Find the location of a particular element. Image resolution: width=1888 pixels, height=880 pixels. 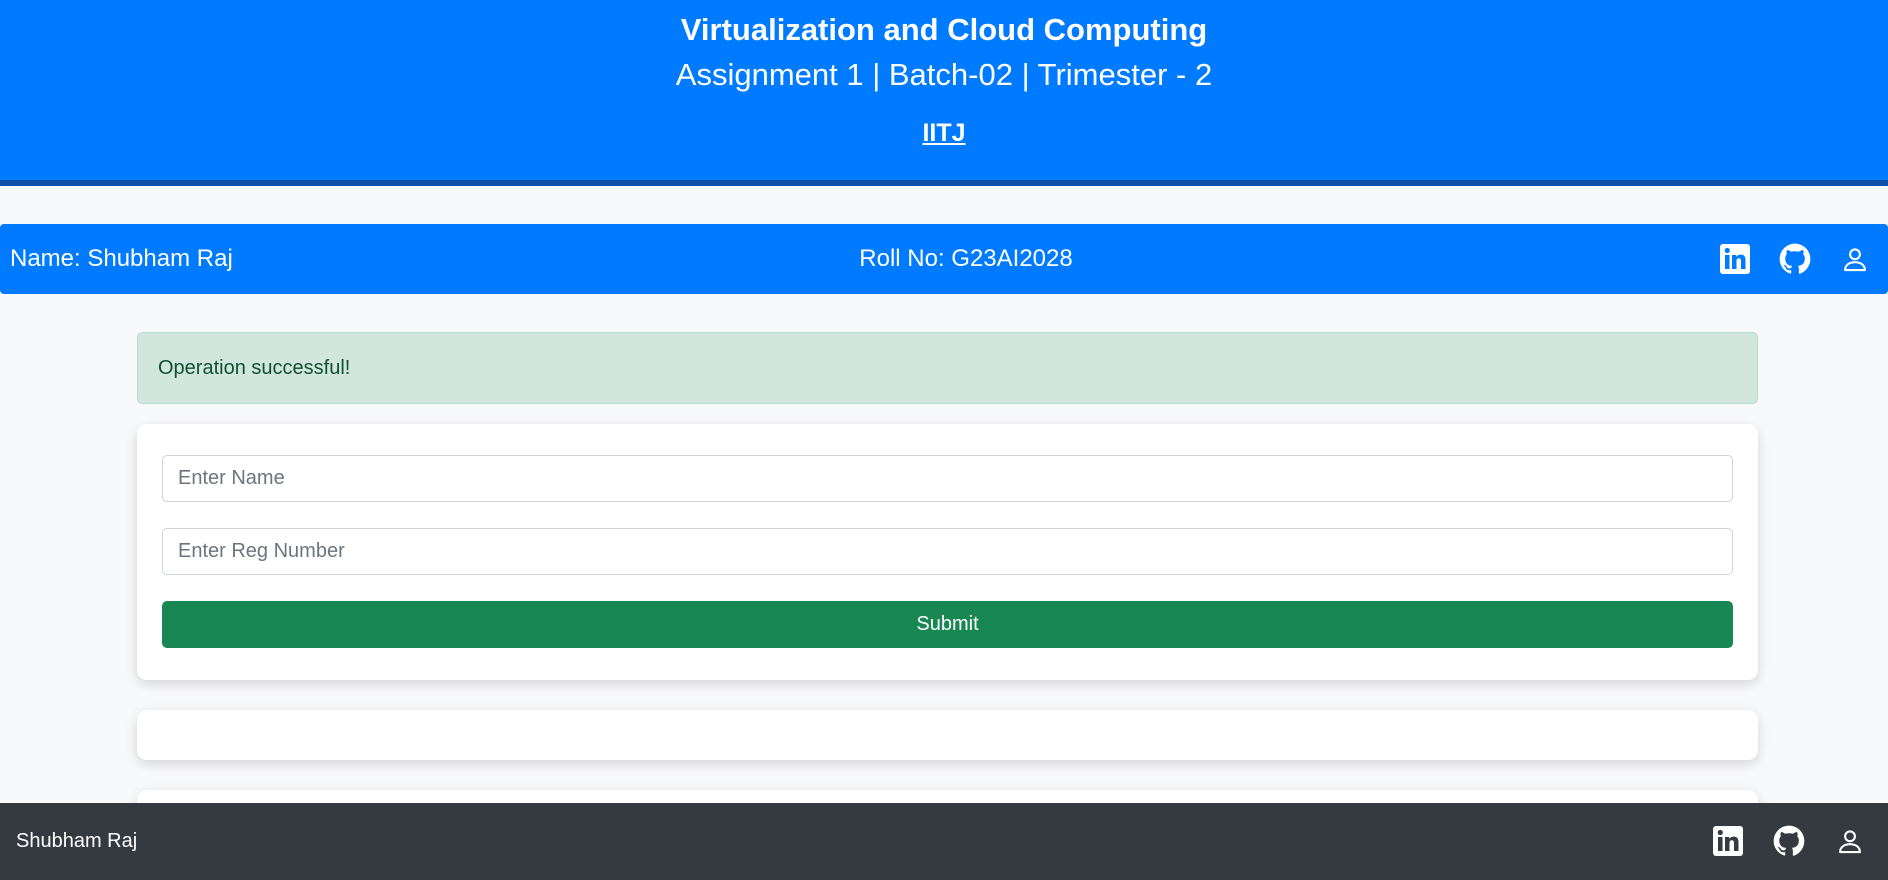

page-title: Virtualization and Cloud Computing is located at coordinates (944, 29).